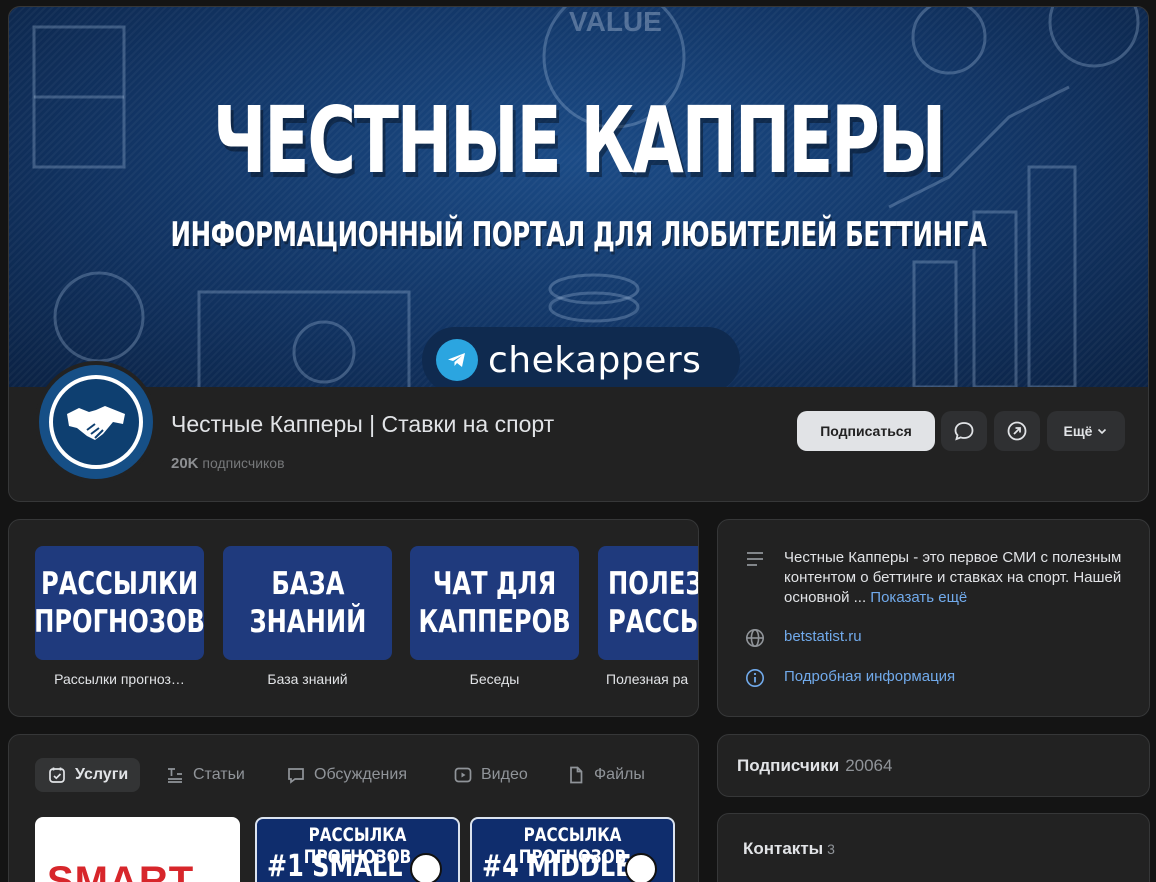  Describe the element at coordinates (615, 22) in the screenshot. I see `cover-bg-text: VALUE` at that location.